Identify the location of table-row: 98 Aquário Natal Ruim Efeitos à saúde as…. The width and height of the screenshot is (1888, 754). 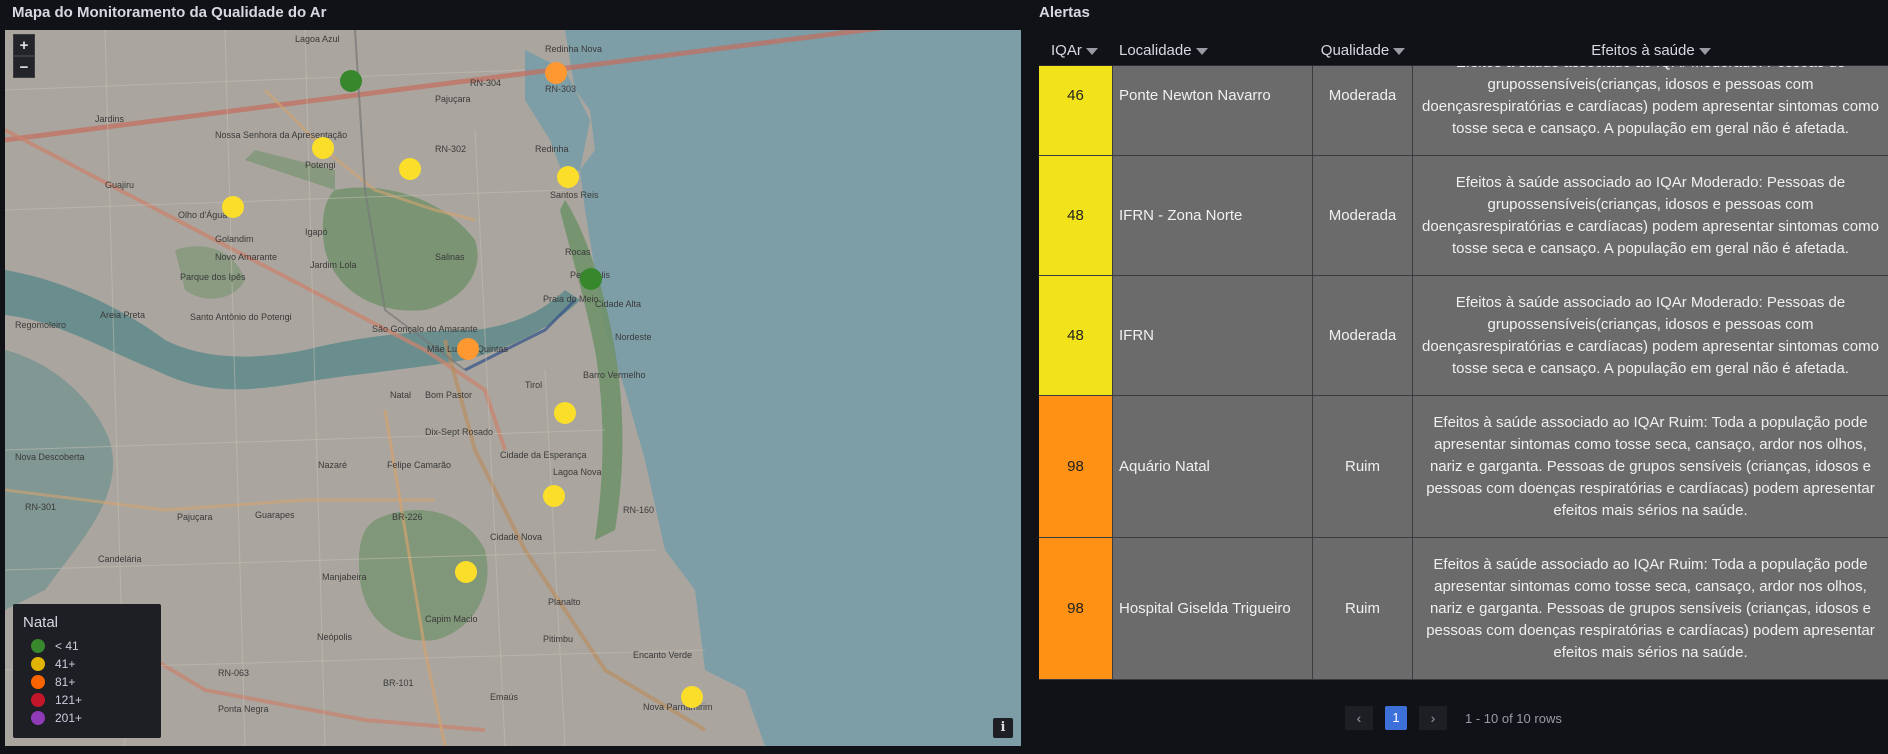
(1463, 467).